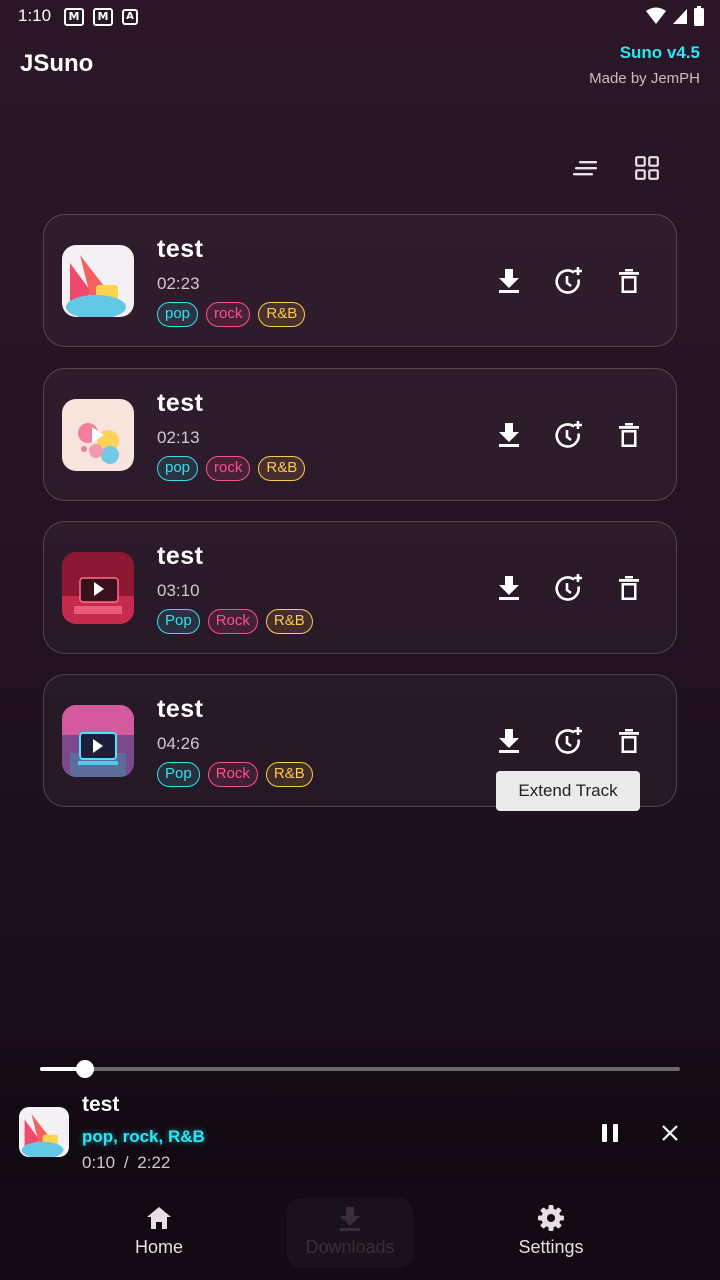 This screenshot has height=1280, width=720. I want to click on grid-icon, so click(647, 168).